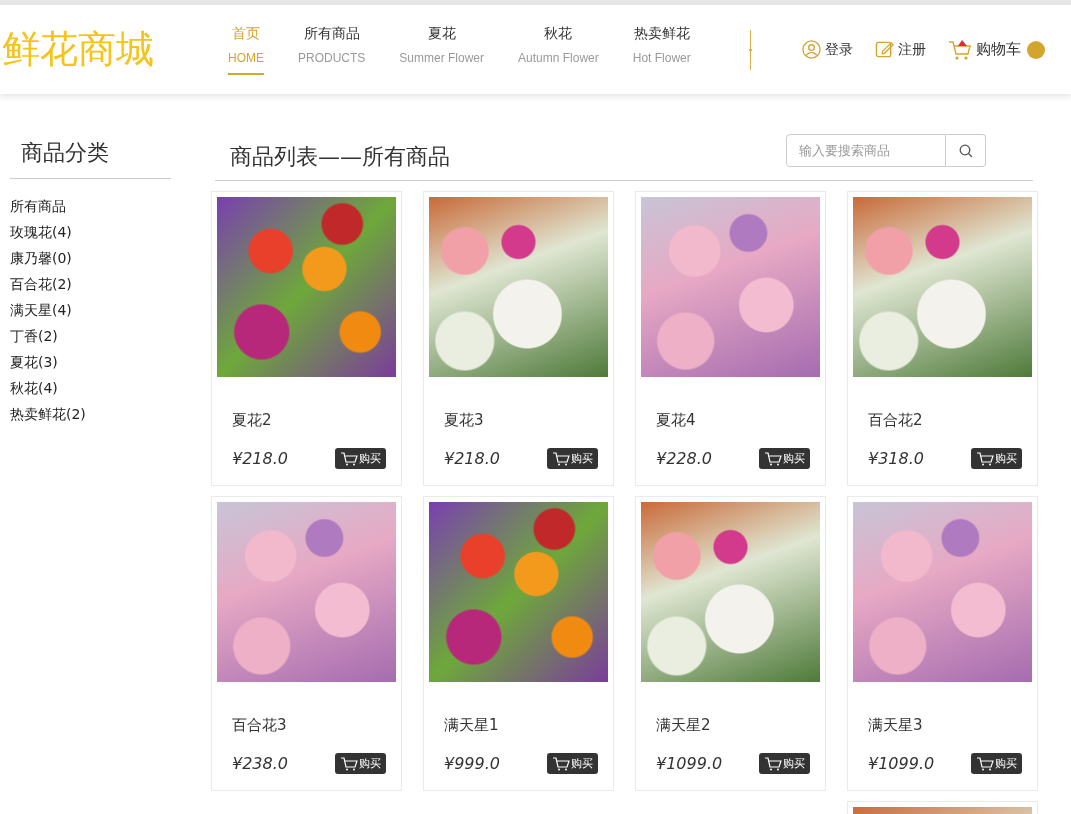  What do you see at coordinates (900, 49) in the screenshot?
I see `register-link: 注册` at bounding box center [900, 49].